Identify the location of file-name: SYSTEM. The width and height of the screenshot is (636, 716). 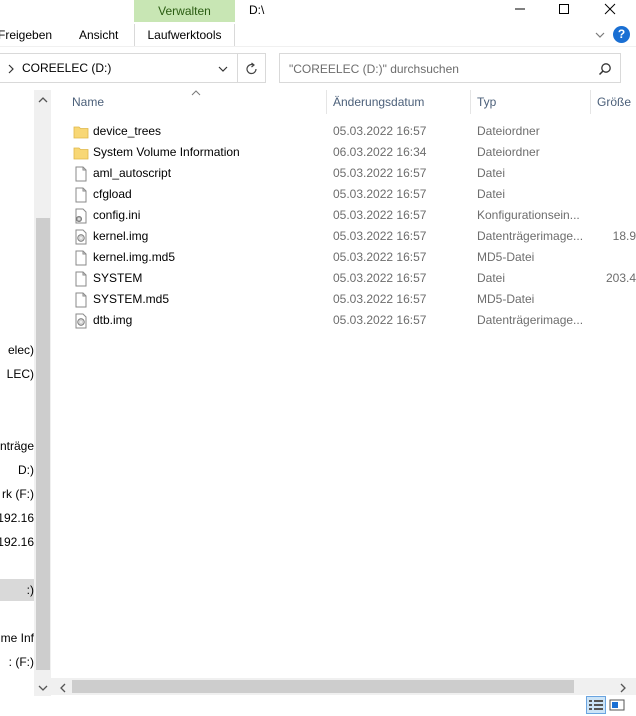
(117, 278).